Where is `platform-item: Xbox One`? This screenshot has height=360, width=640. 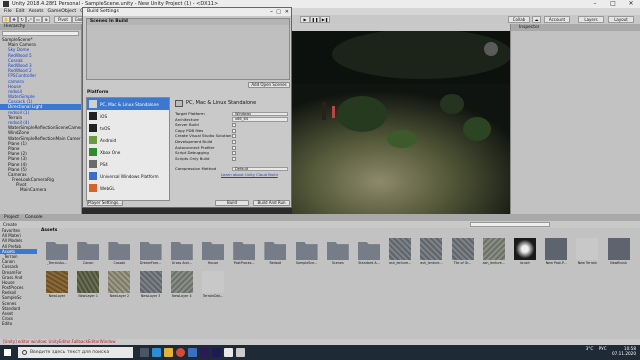
platform-item: Xbox One is located at coordinates (128, 152).